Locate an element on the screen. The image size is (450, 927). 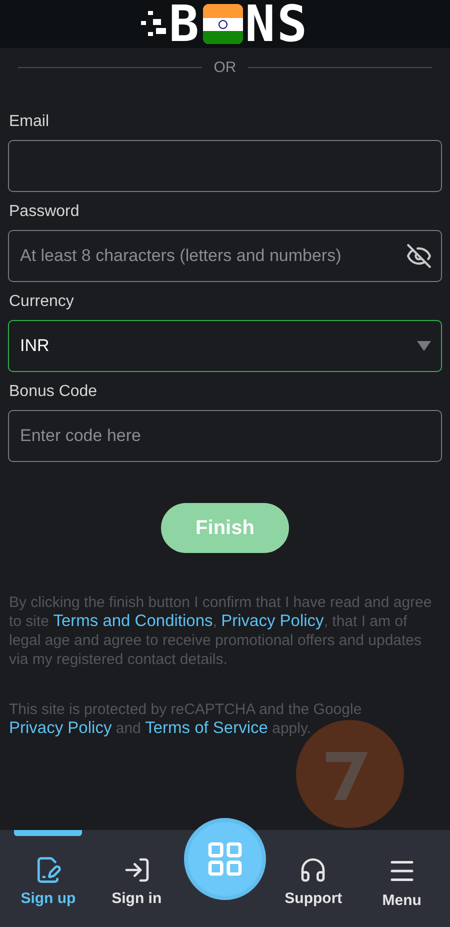
input-field: Enter code here is located at coordinates (225, 436).